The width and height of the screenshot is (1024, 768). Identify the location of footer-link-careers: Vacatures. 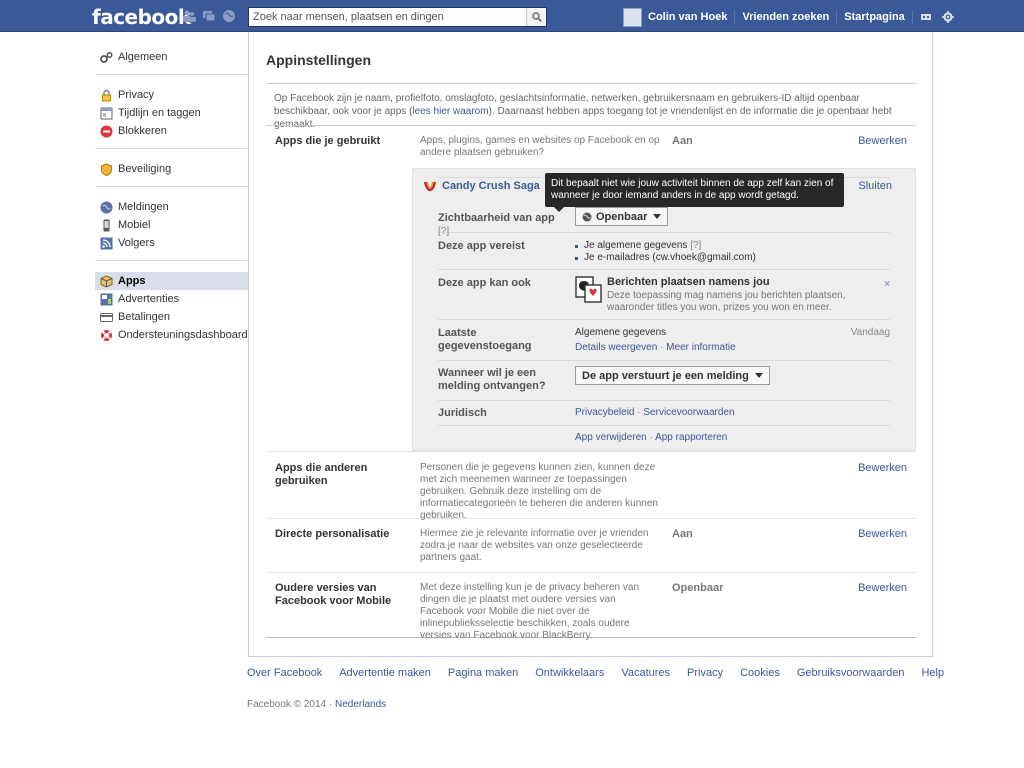
(645, 673).